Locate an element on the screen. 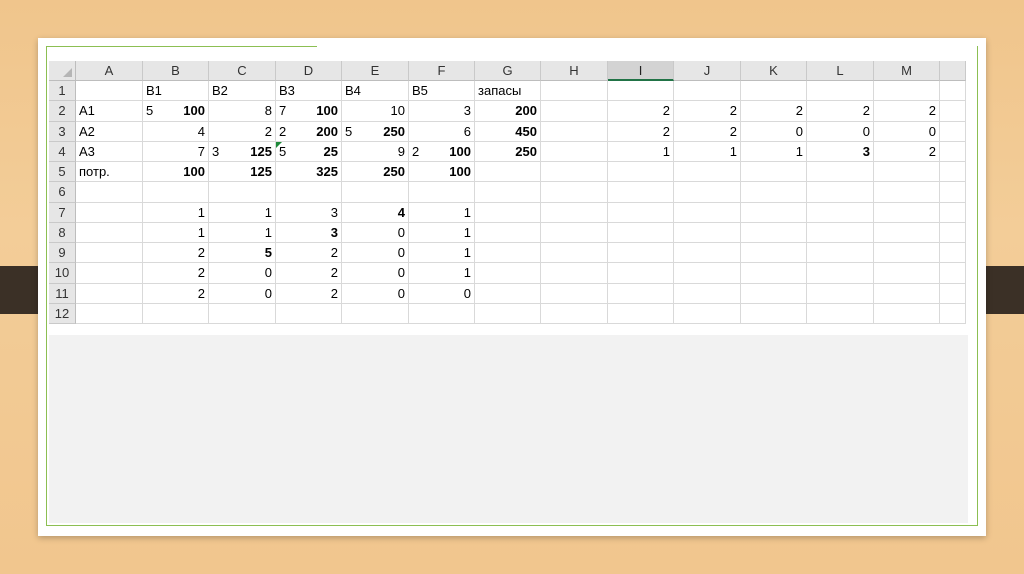 The height and width of the screenshot is (574, 1024). cell-d1: B3 is located at coordinates (309, 91).